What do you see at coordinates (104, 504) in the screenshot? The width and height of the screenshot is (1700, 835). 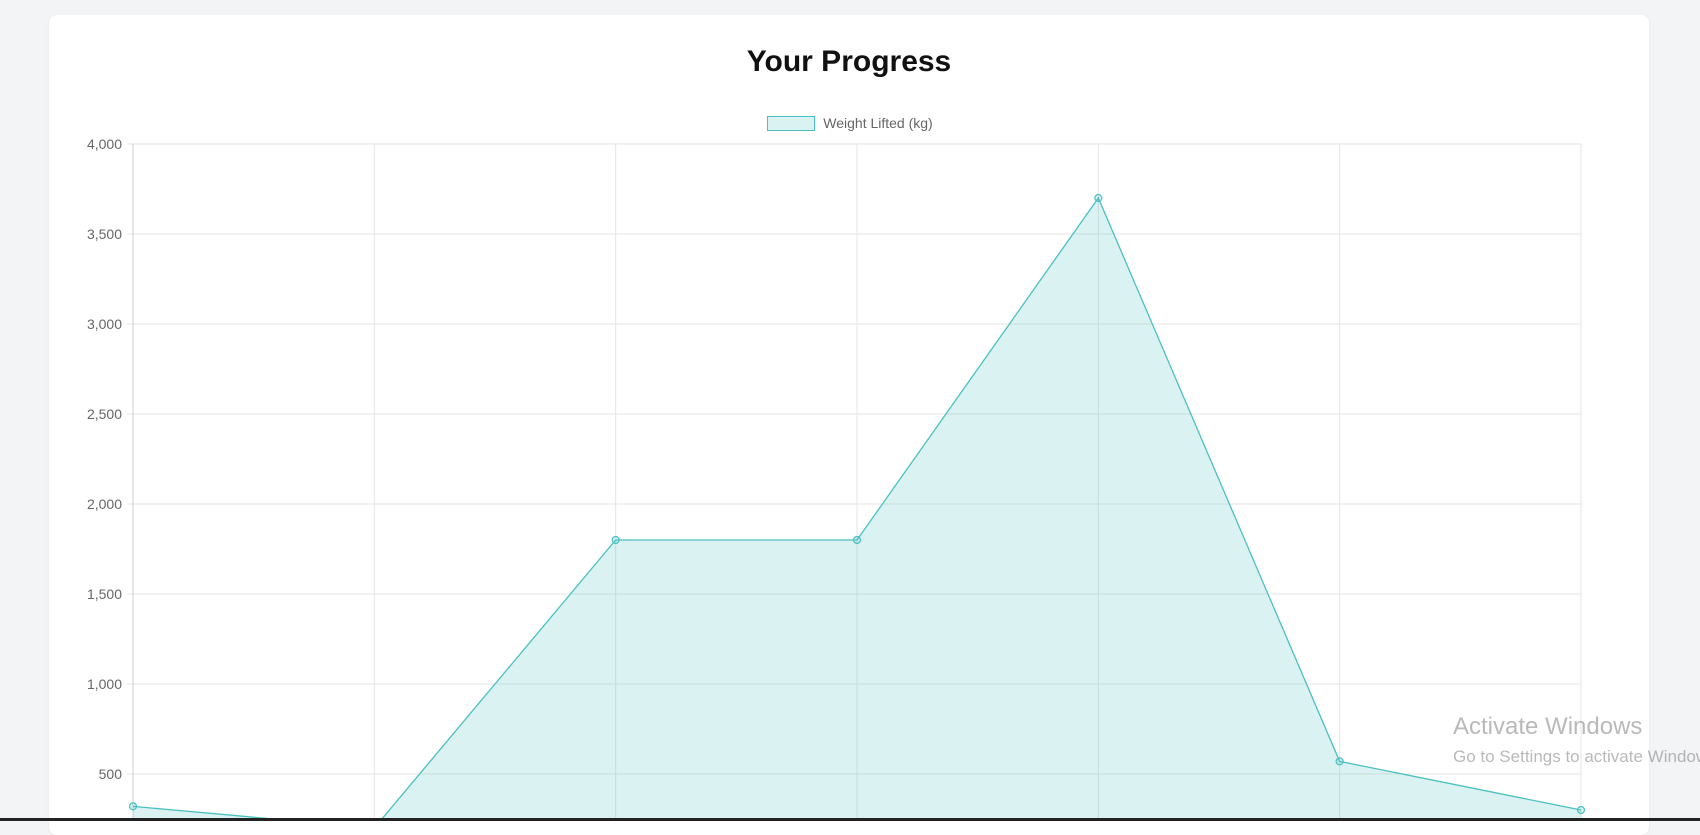 I see `y-tick-label: 2,000` at bounding box center [104, 504].